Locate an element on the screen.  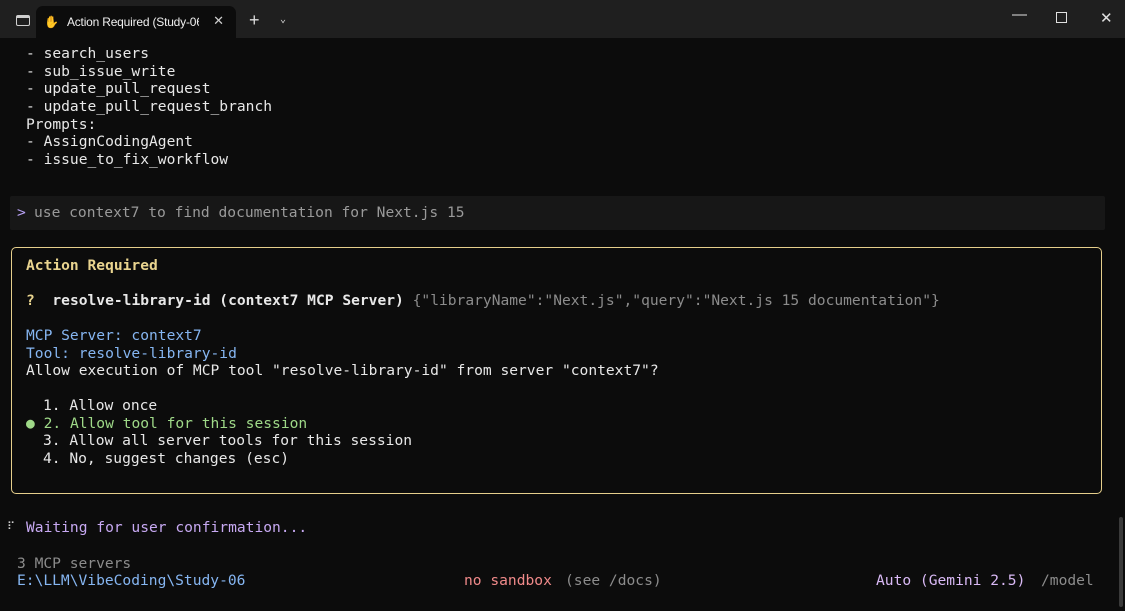
tab-action-required: ✋ Action Required (Study-06) ✕ is located at coordinates (136, 22).